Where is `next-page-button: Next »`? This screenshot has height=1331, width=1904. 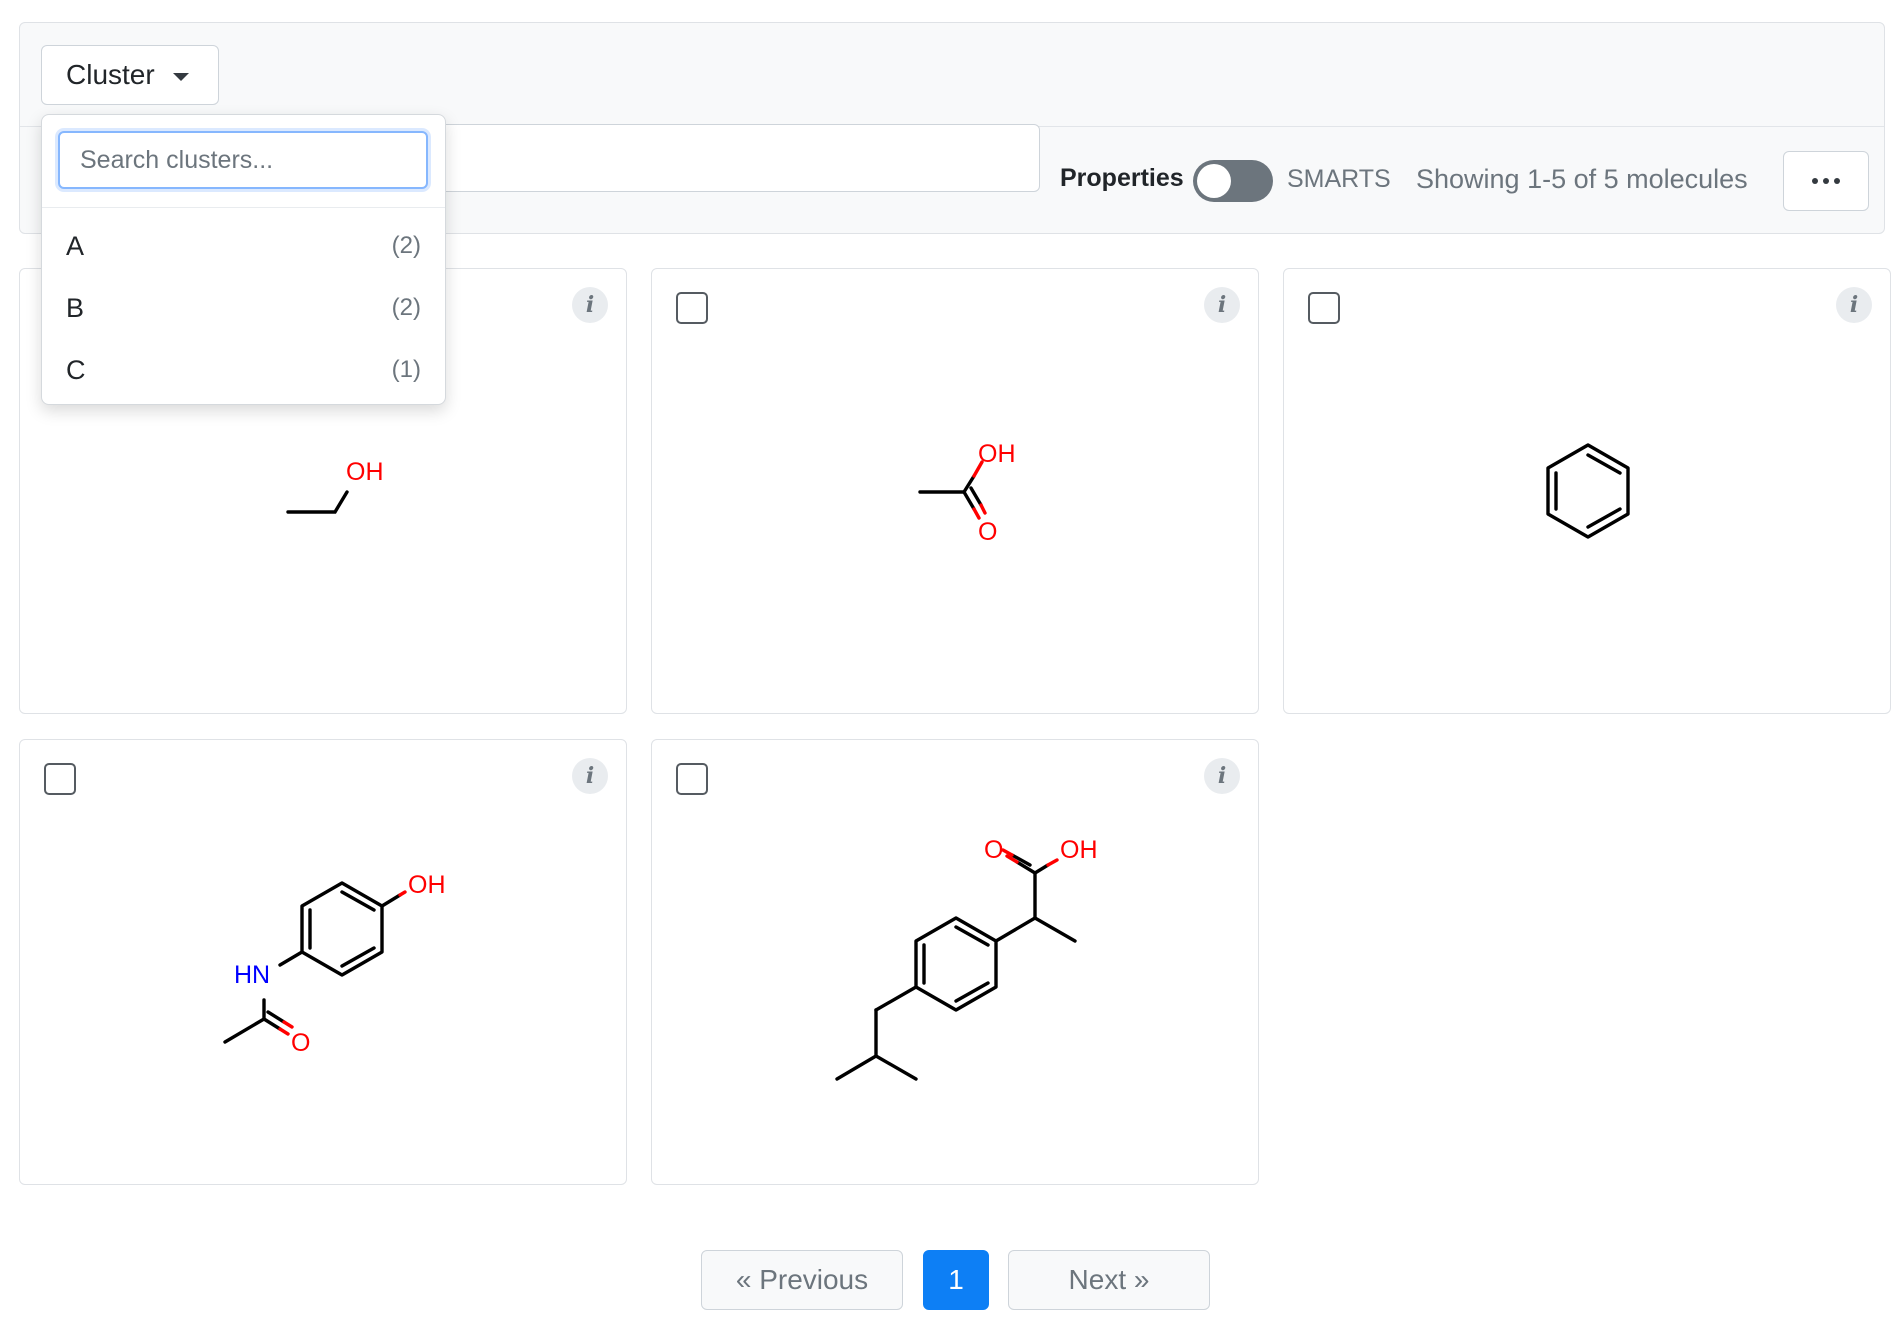
next-page-button: Next » is located at coordinates (1109, 1280).